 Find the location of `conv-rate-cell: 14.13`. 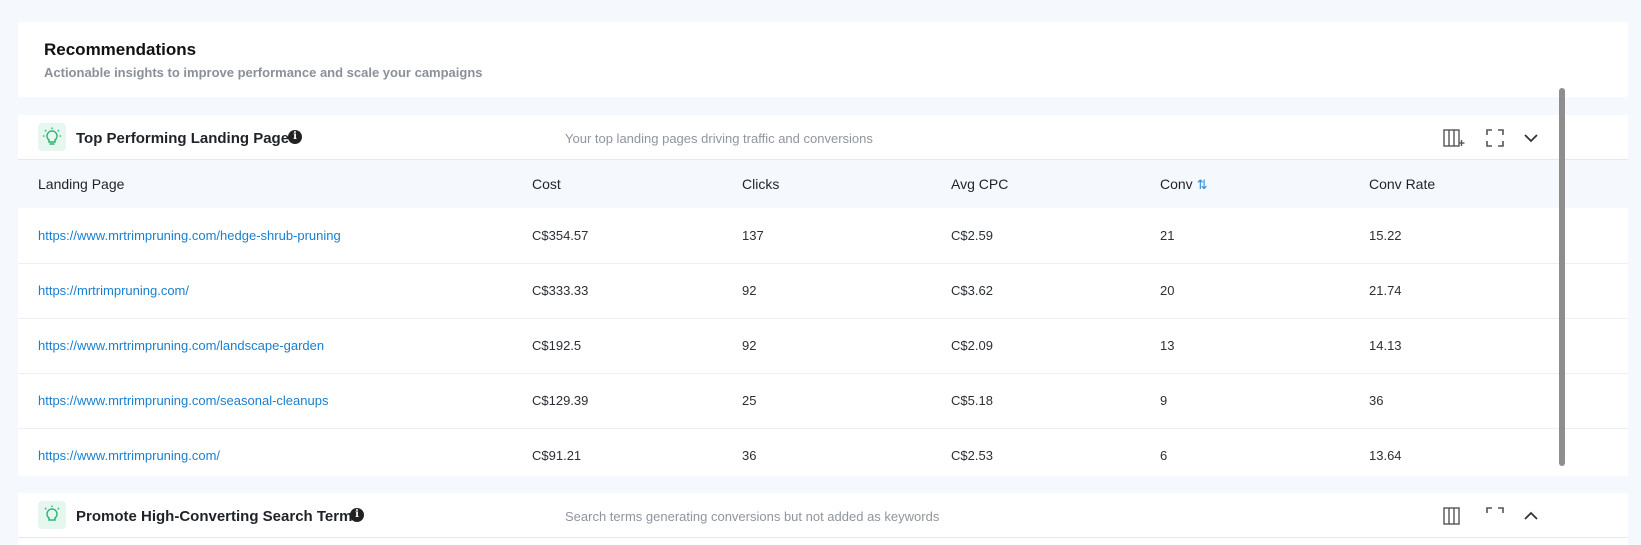

conv-rate-cell: 14.13 is located at coordinates (1488, 346).